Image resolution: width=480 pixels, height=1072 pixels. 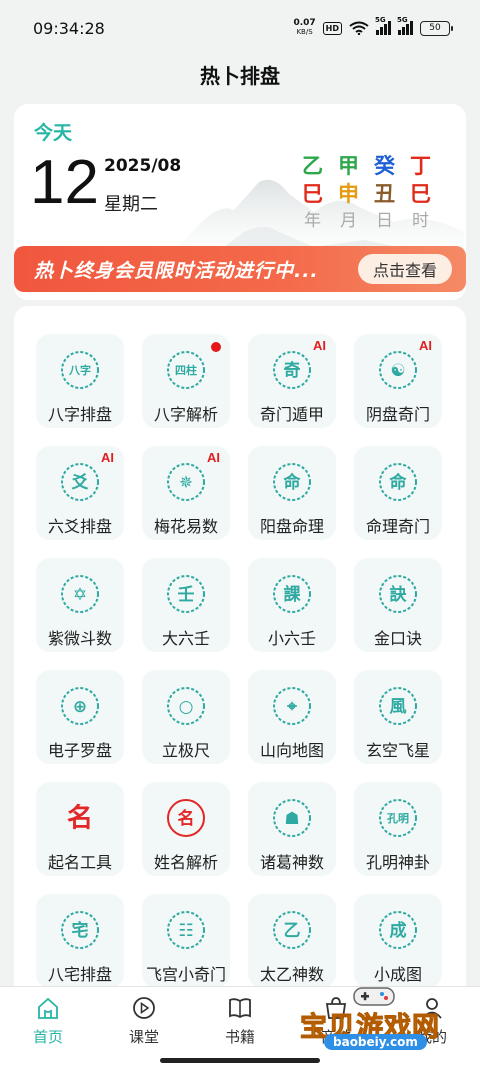 I want to click on promo-banner: 热卜终身会员限时活动进行中... 点击查看, so click(x=240, y=269).